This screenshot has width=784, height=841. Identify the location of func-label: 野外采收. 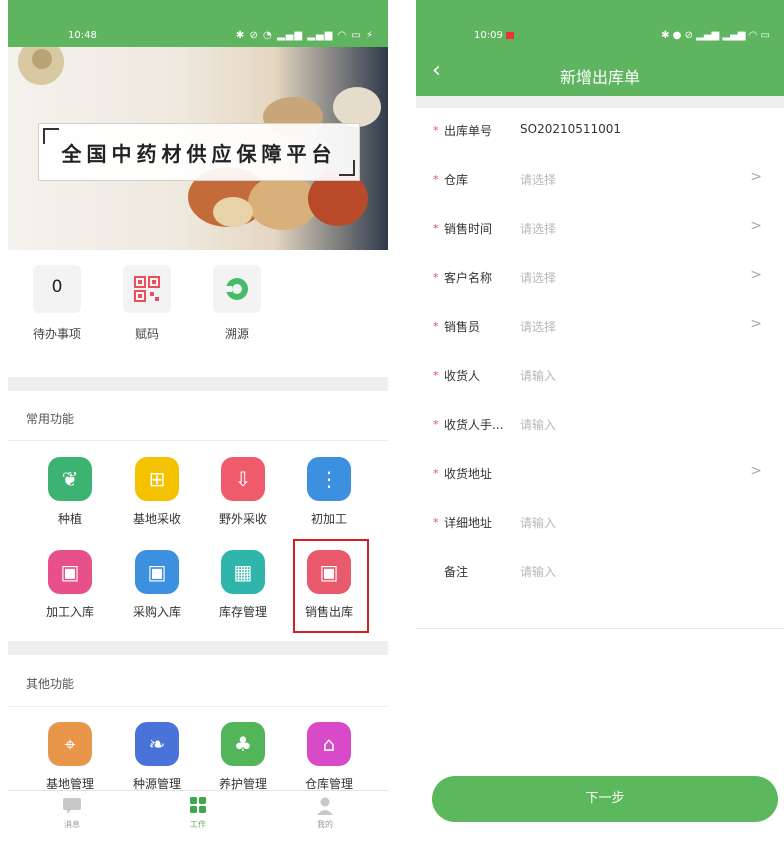
(242, 519).